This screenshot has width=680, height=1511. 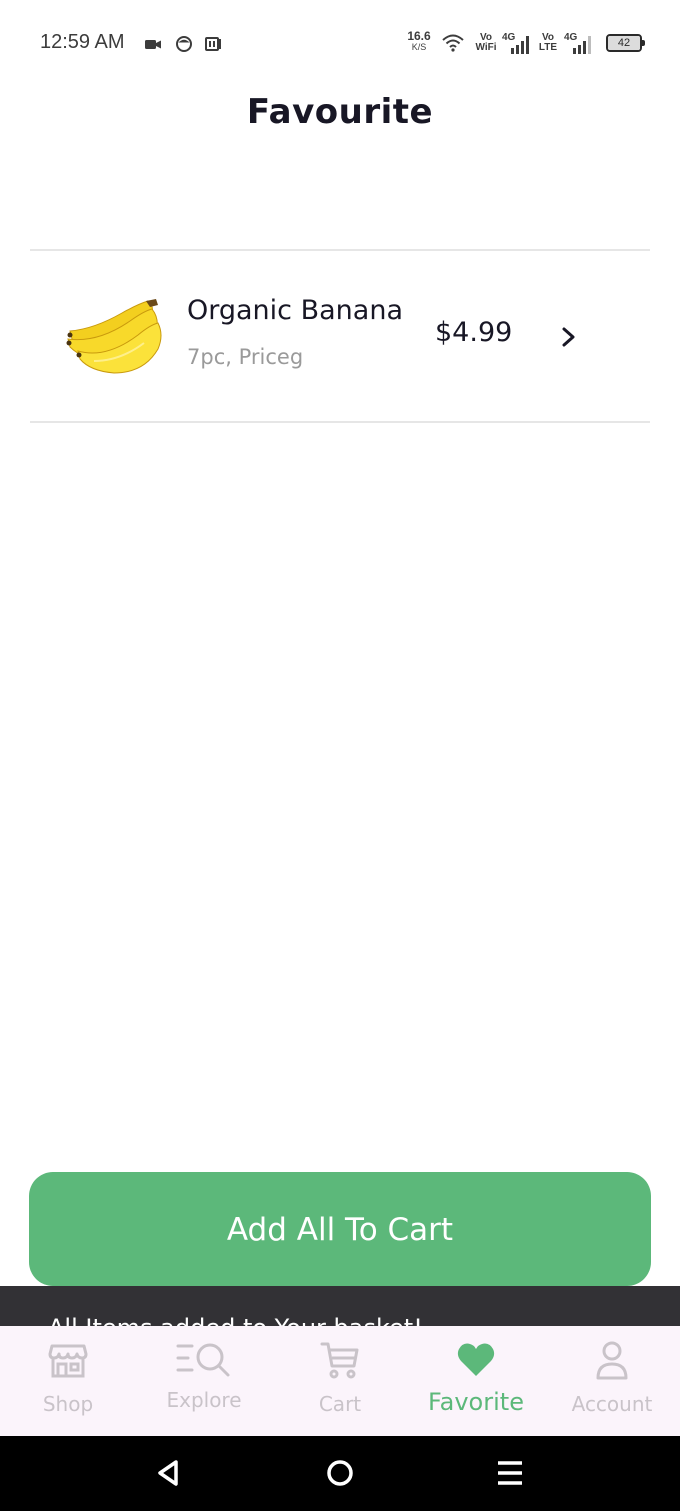 I want to click on sim1-signal-icon, so click(x=520, y=45).